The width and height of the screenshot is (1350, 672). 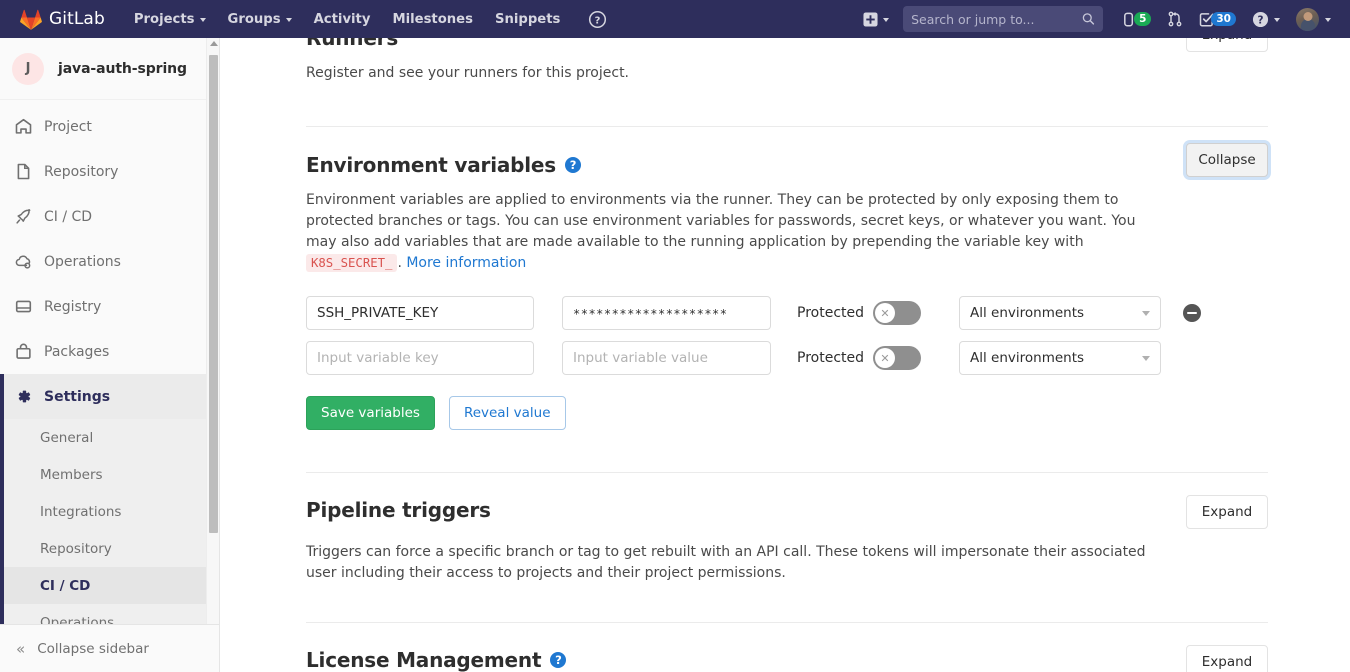 I want to click on sidebar-item-general: General, so click(x=109, y=437).